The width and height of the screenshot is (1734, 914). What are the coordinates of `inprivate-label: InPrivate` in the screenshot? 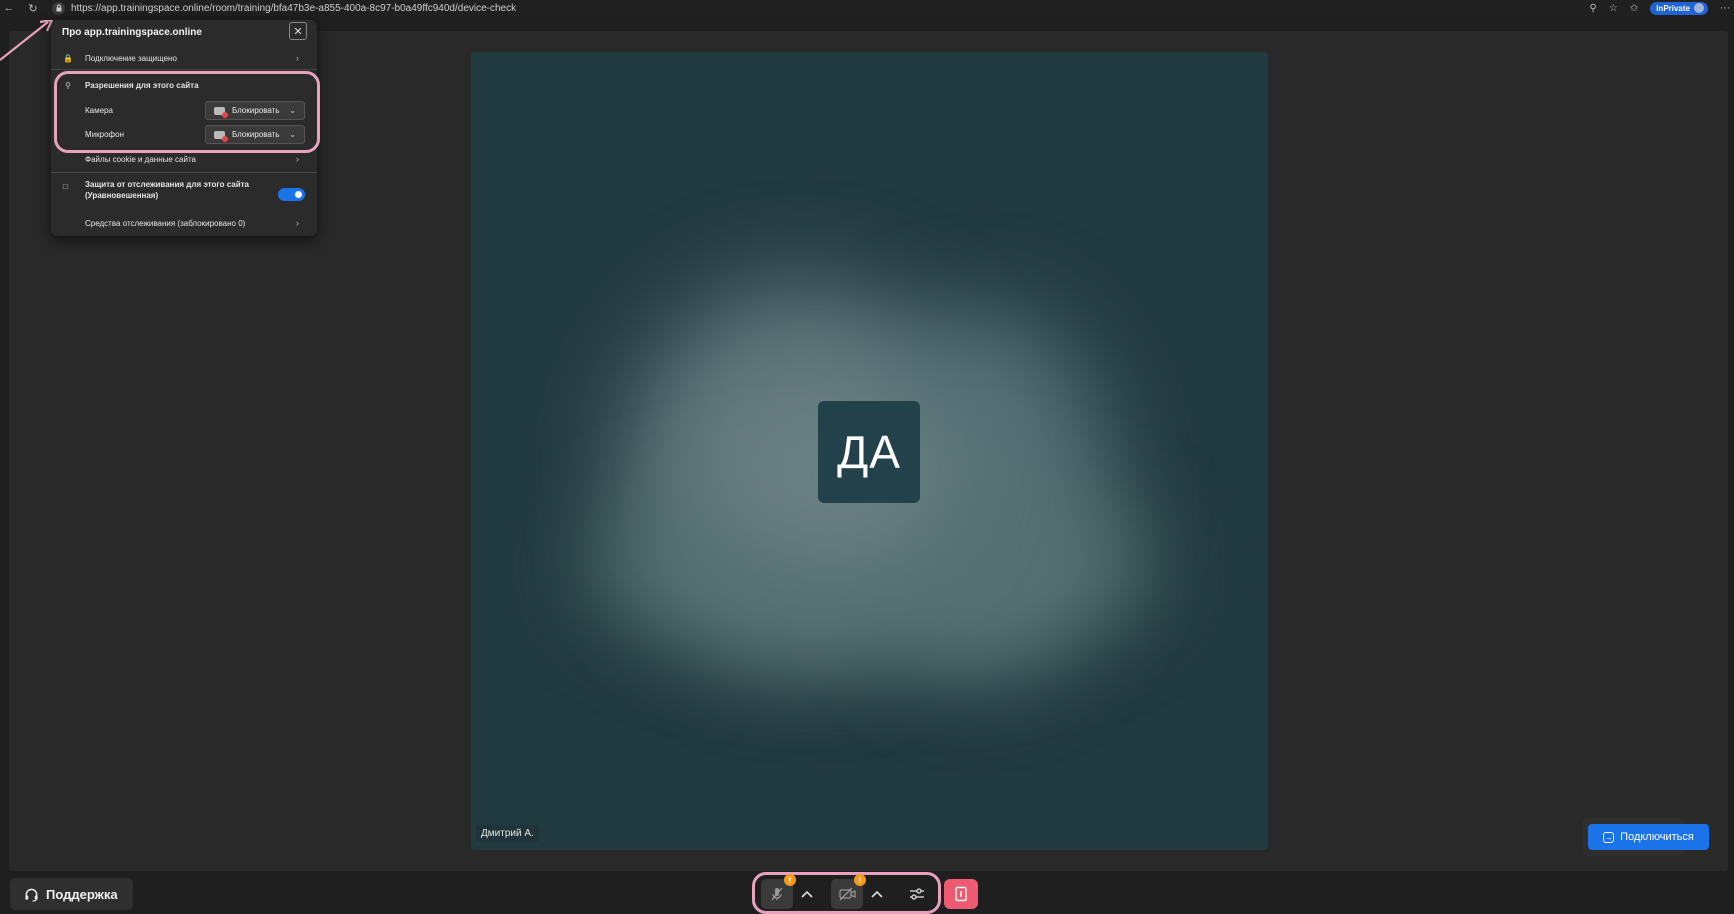 It's located at (1673, 8).